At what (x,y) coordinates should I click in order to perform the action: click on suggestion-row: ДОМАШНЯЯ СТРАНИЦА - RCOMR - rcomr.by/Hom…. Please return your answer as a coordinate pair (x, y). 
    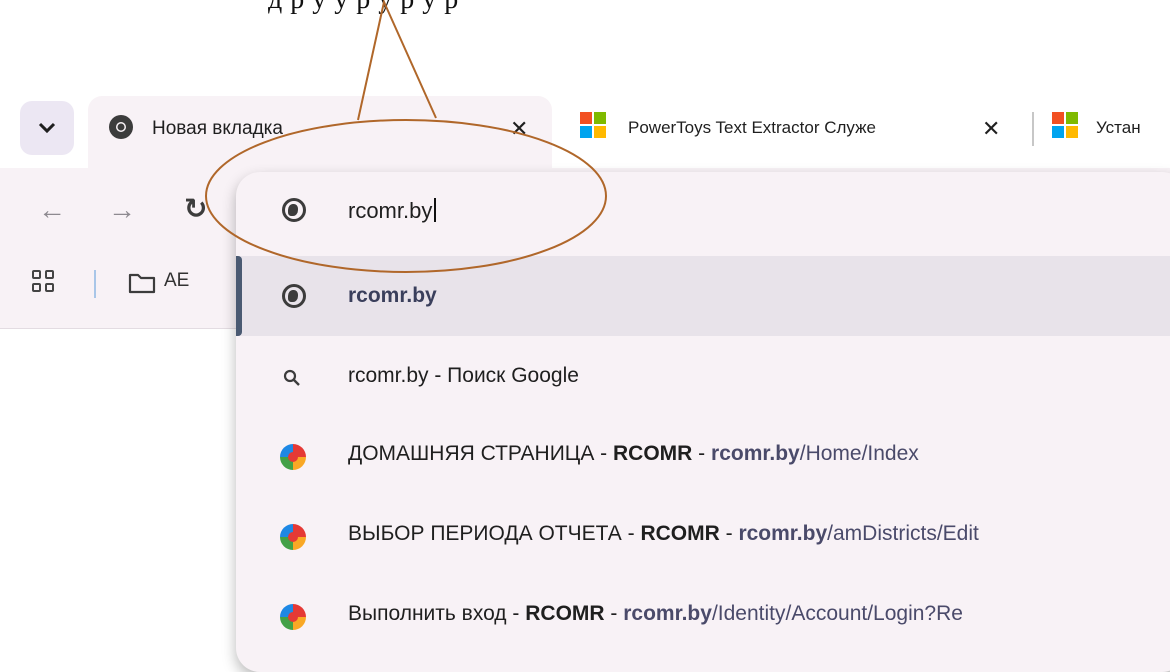
    Looking at the image, I should click on (703, 456).